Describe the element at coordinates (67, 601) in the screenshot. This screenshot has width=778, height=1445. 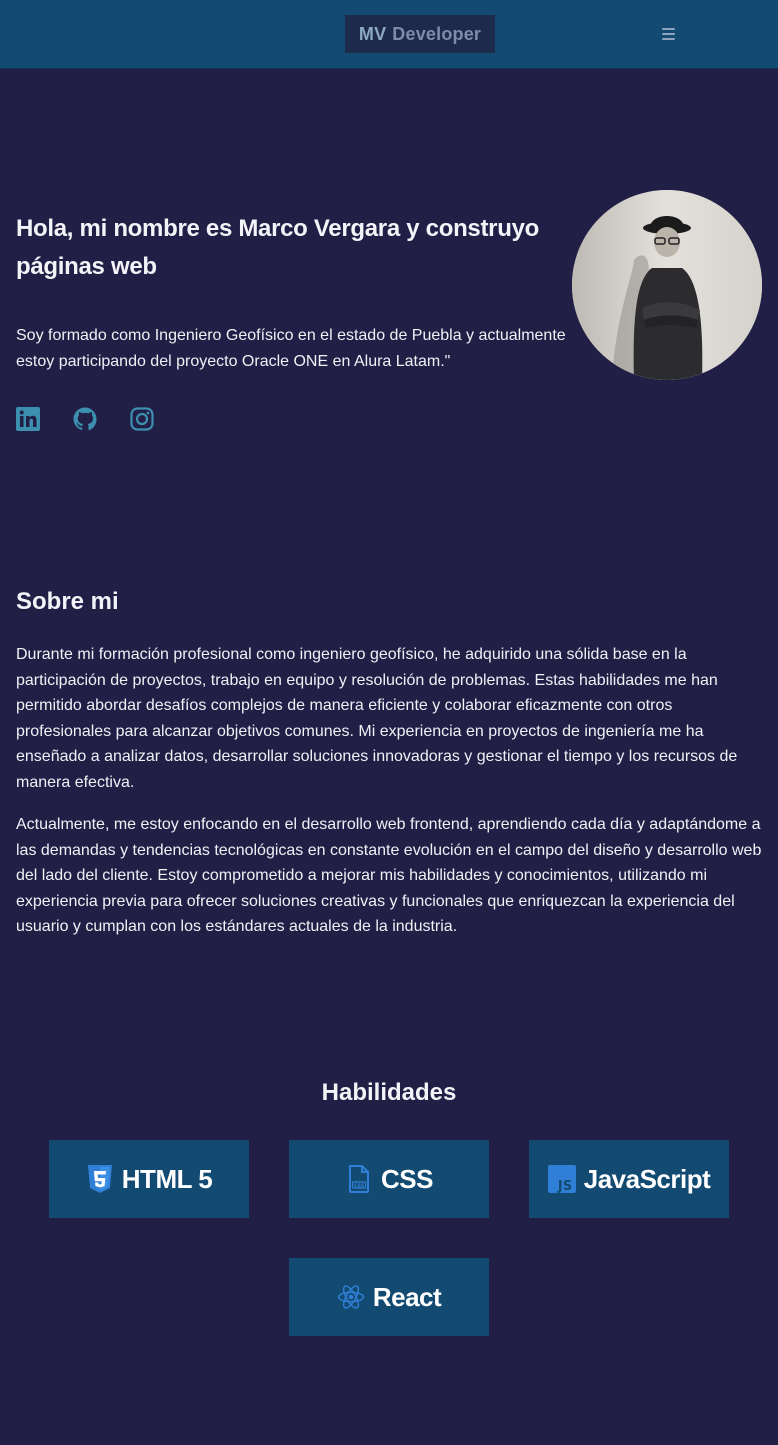
I see `about-title: Sobre mi` at that location.